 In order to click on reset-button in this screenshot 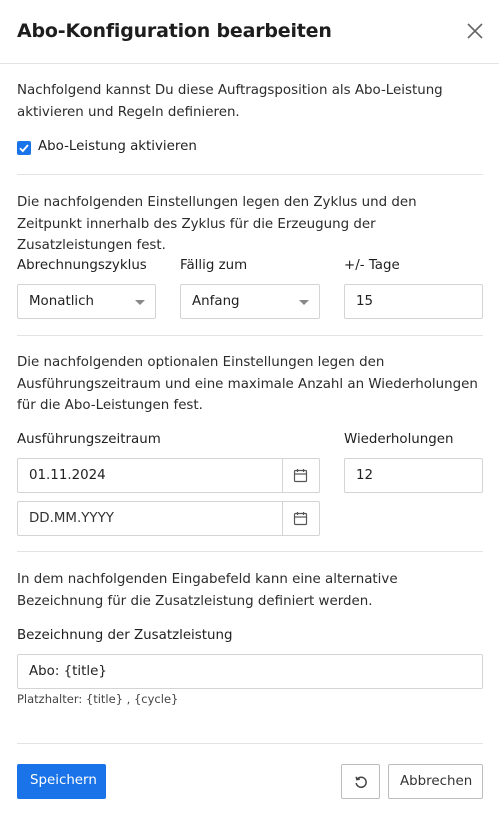, I will do `click(360, 781)`.